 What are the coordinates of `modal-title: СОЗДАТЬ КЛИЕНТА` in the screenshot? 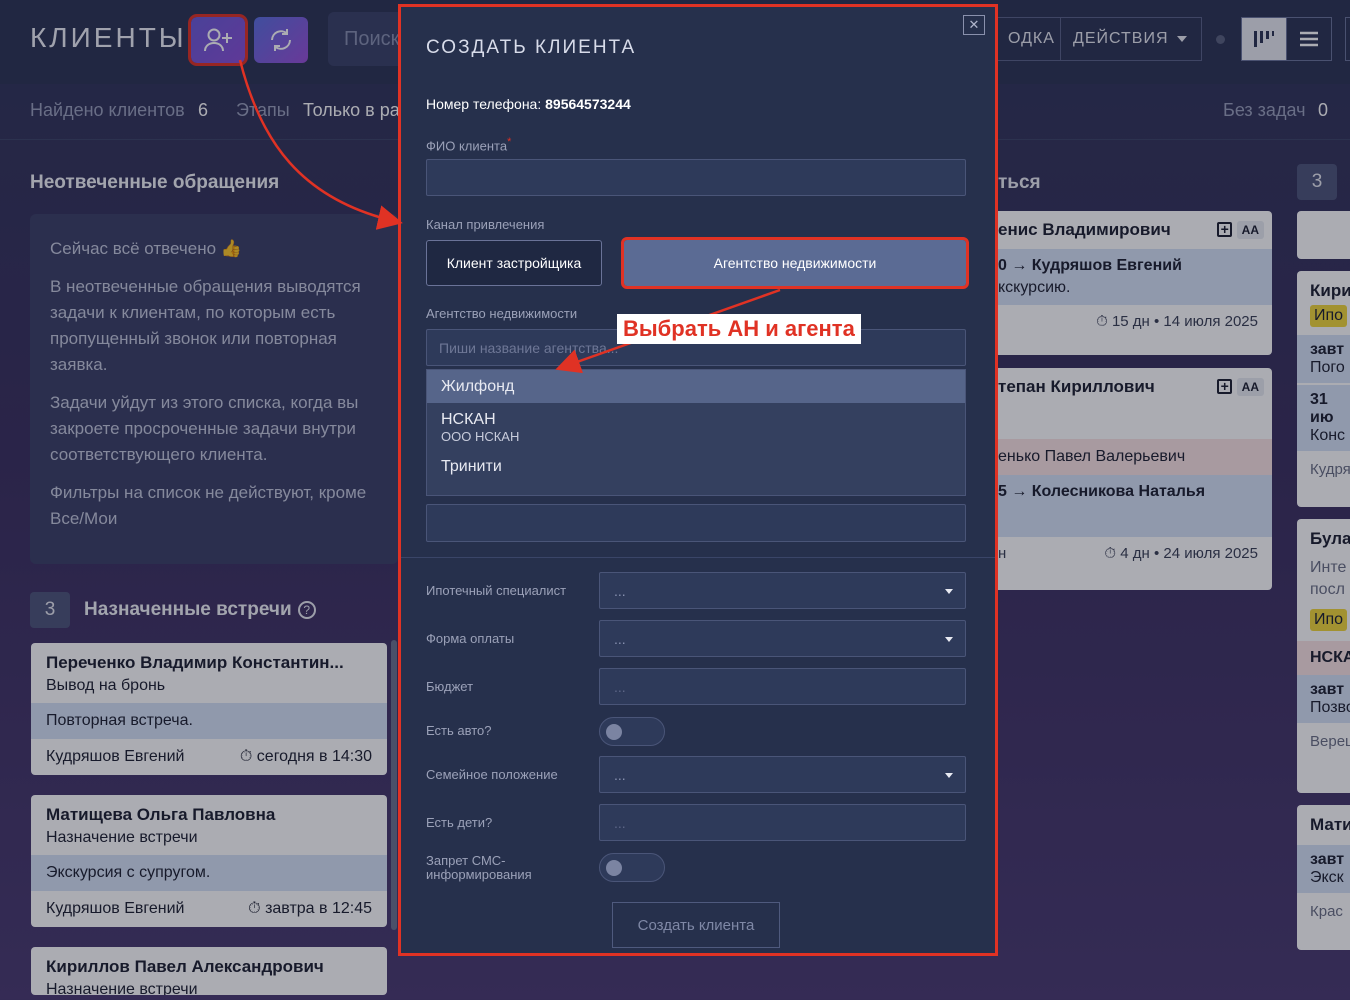 It's located at (531, 47).